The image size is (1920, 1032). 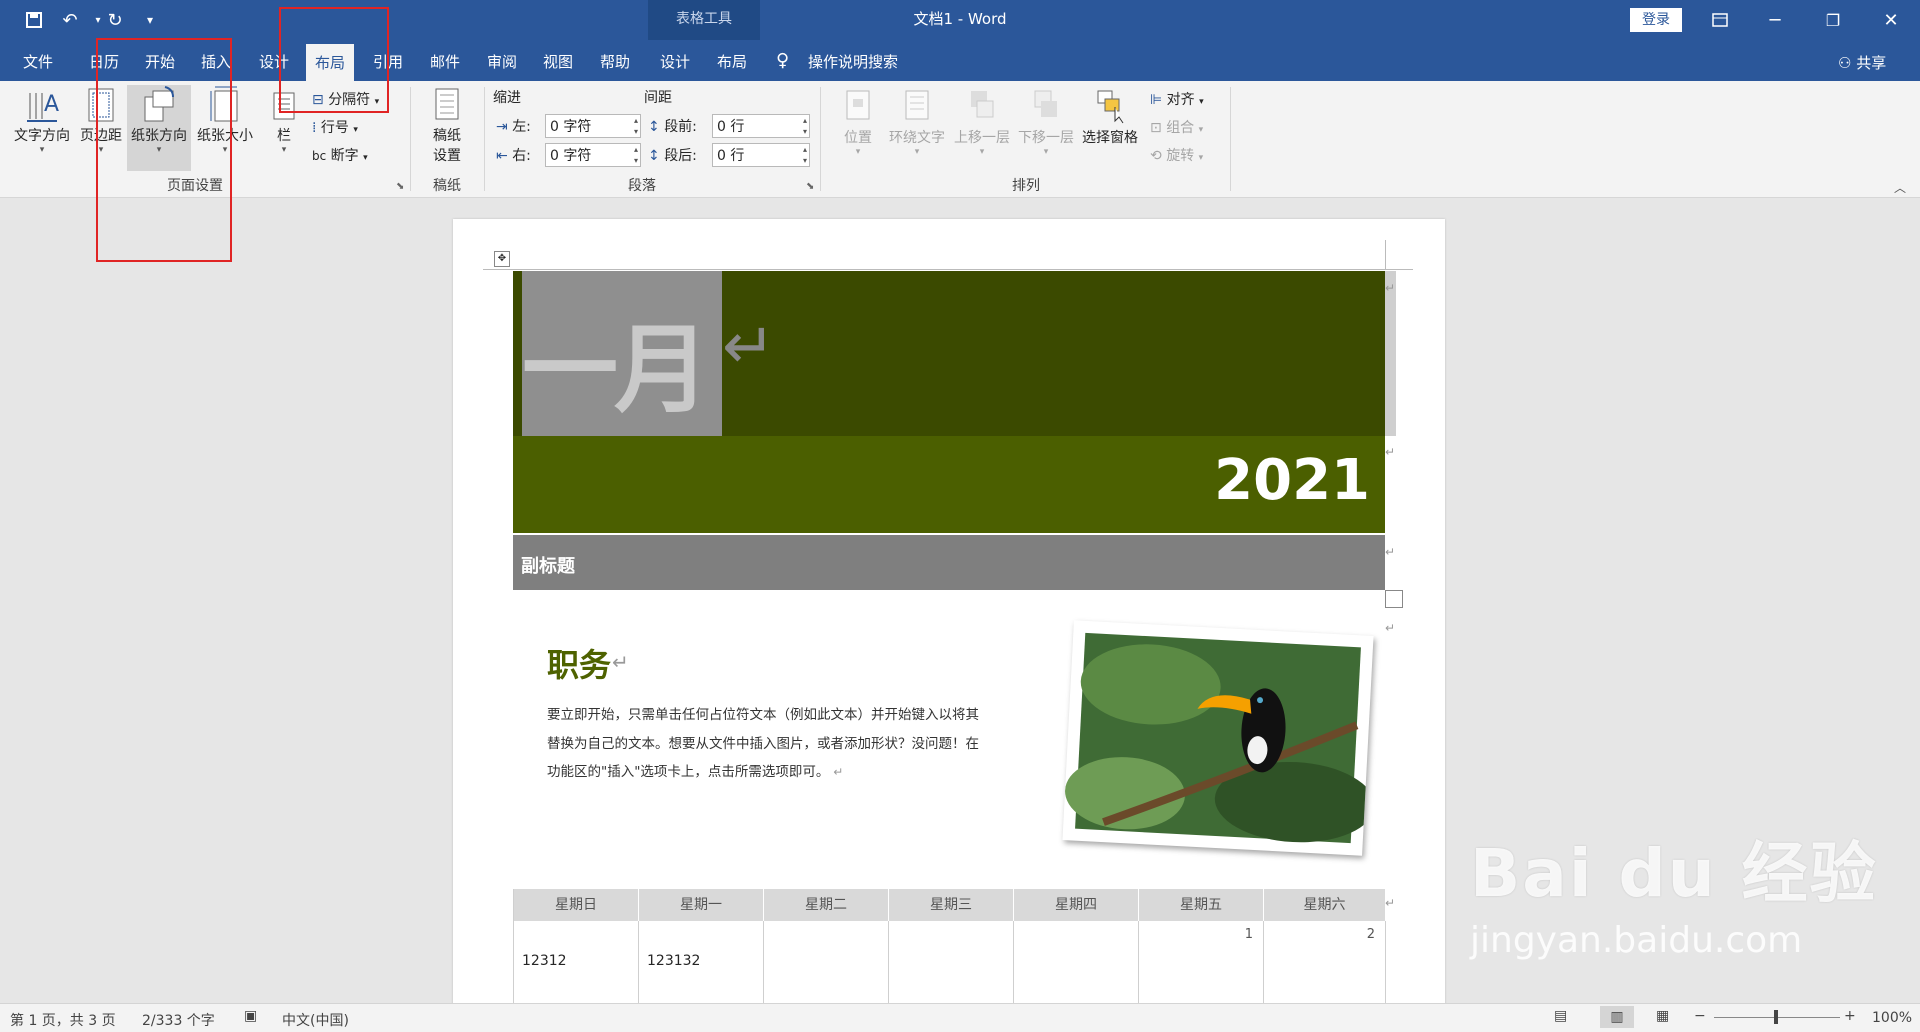 I want to click on body-line-2: 替换为自己的文本。想要从文件中插入图片，或者添加形状？没问题！在, so click(x=763, y=743).